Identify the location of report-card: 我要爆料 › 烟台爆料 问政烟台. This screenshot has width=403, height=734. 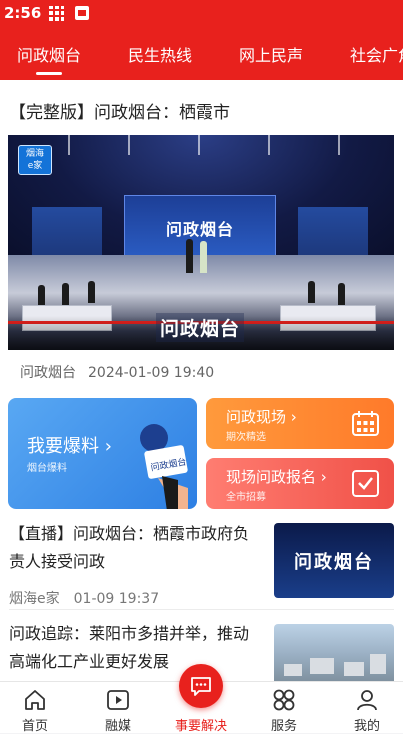
(102, 453).